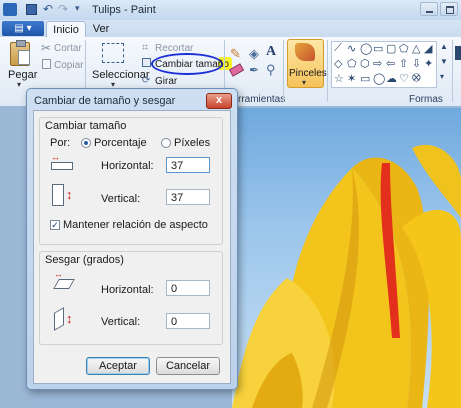 The height and width of the screenshot is (408, 461). What do you see at coordinates (391, 48) in the screenshot?
I see `rounded-rectangle-shape-icon: ▢` at bounding box center [391, 48].